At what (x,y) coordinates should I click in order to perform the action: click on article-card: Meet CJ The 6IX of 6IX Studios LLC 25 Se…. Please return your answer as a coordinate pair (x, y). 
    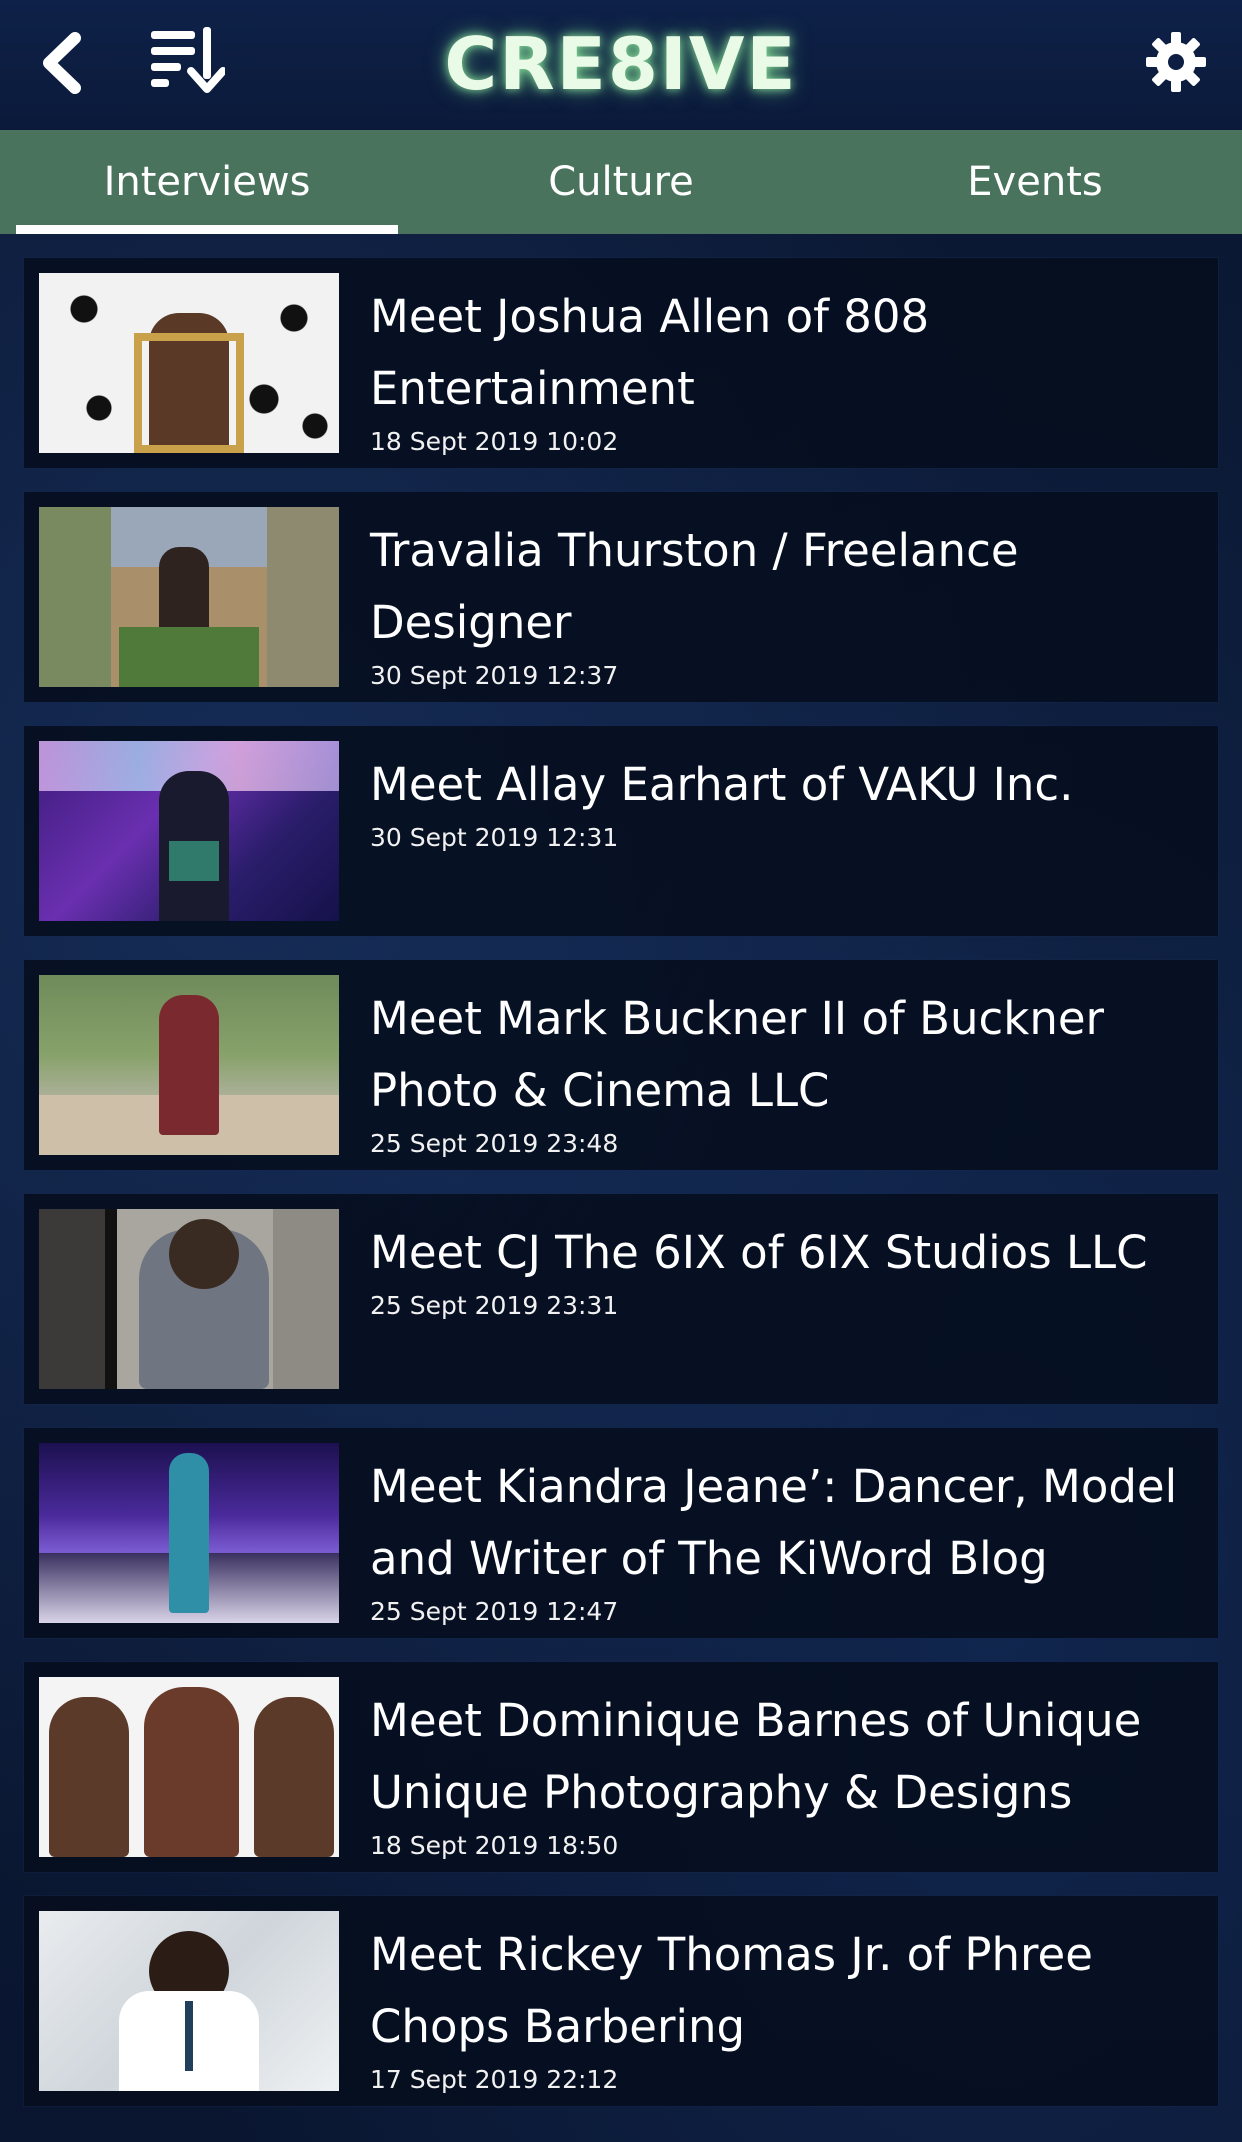
    Looking at the image, I should click on (621, 1299).